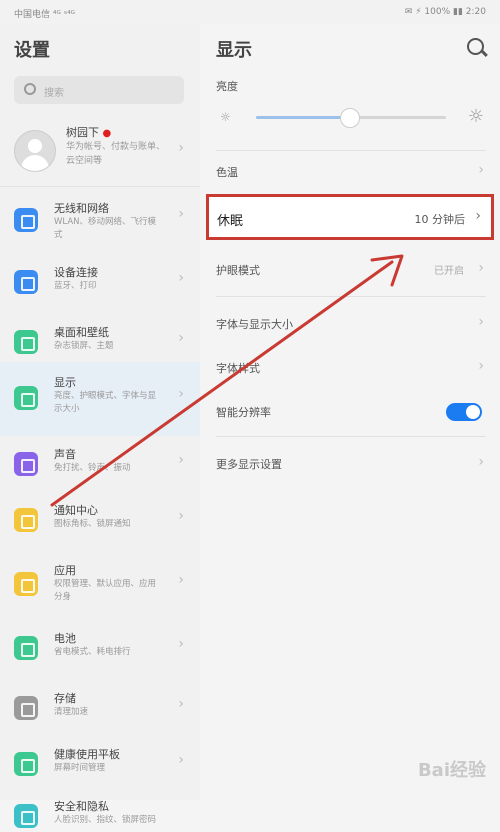  I want to click on sleep-row: 休眠 10 分钟后 ›, so click(350, 217).